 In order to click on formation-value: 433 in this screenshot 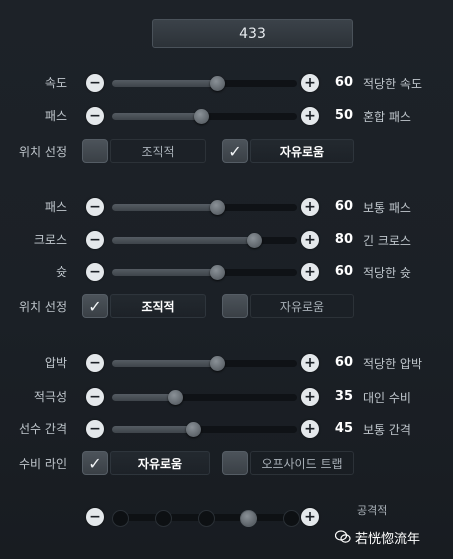, I will do `click(252, 33)`.